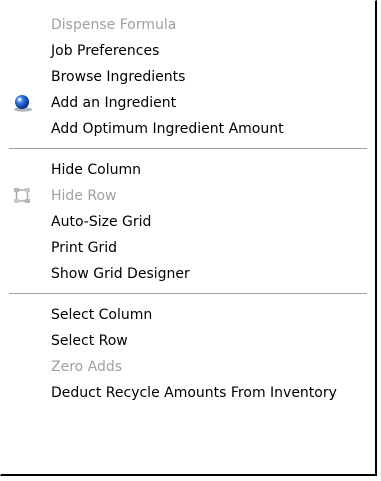  What do you see at coordinates (89, 341) in the screenshot?
I see `menu-item-label: Select Row` at bounding box center [89, 341].